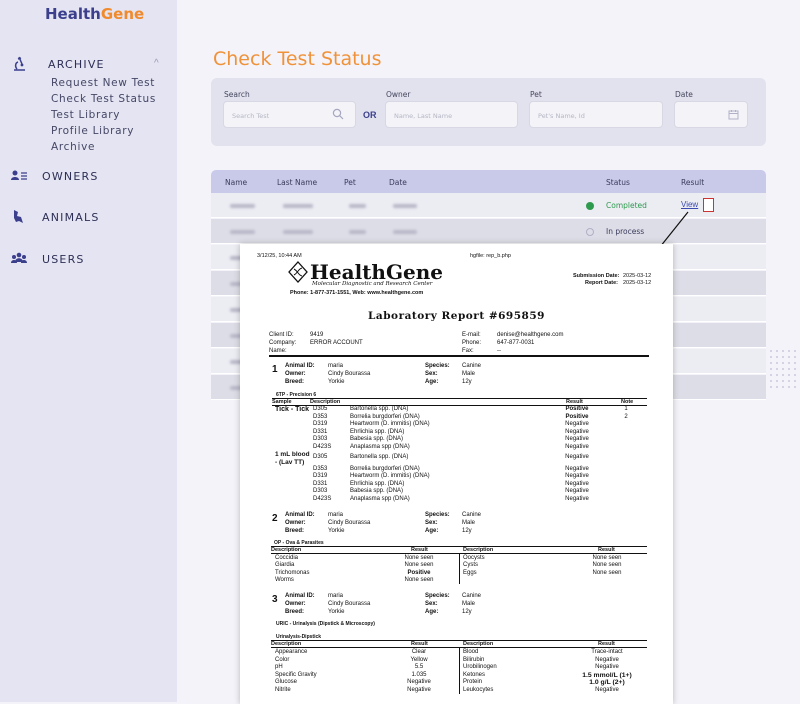 Image resolution: width=800 pixels, height=704 pixels. What do you see at coordinates (577, 409) in the screenshot?
I see `test-result: Positive` at bounding box center [577, 409].